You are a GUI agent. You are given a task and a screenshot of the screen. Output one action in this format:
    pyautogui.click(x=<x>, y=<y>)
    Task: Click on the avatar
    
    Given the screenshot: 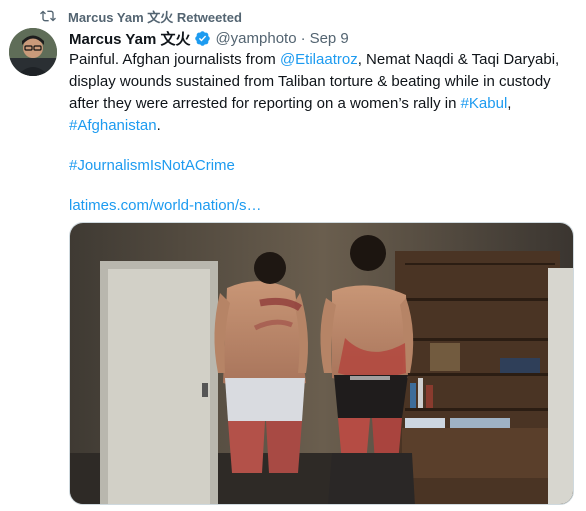 What is the action you would take?
    pyautogui.click(x=33, y=52)
    